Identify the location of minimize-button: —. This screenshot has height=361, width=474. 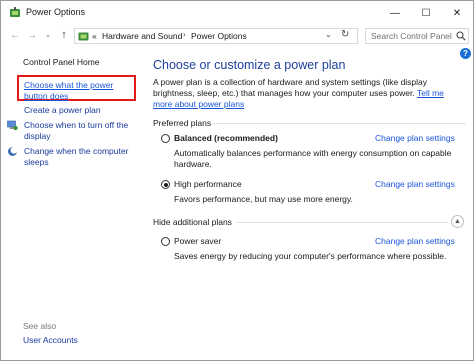
(395, 13).